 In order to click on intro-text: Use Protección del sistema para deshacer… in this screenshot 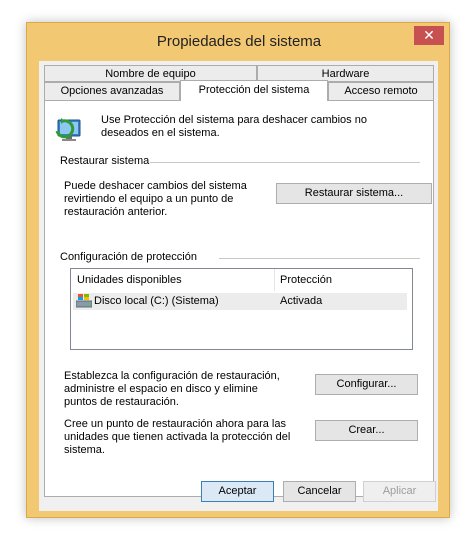, I will do `click(234, 126)`.